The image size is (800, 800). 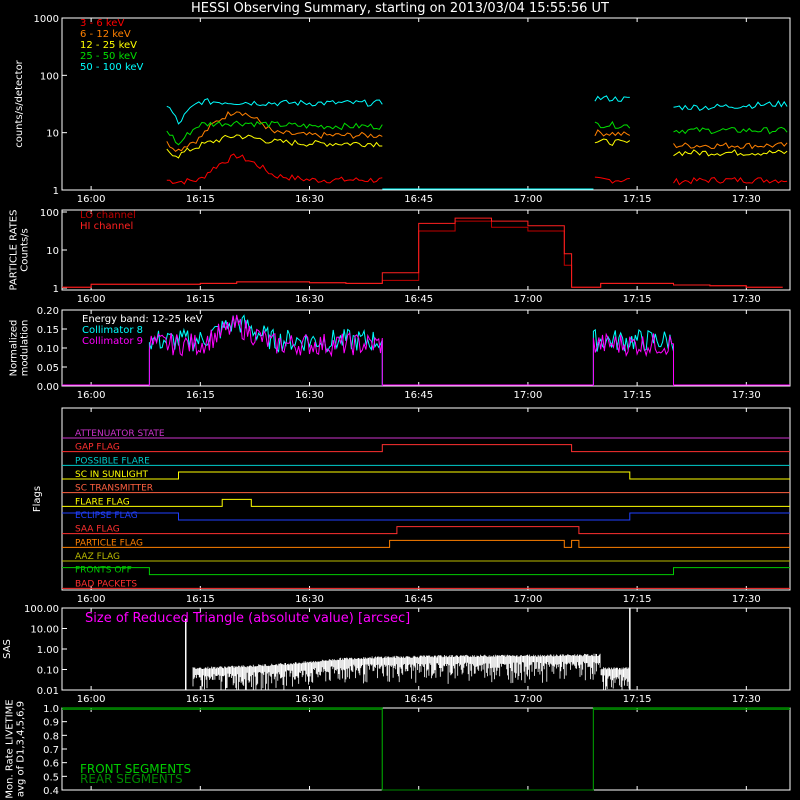 What do you see at coordinates (19, 103) in the screenshot?
I see `y-axis-label: counts/s/detector` at bounding box center [19, 103].